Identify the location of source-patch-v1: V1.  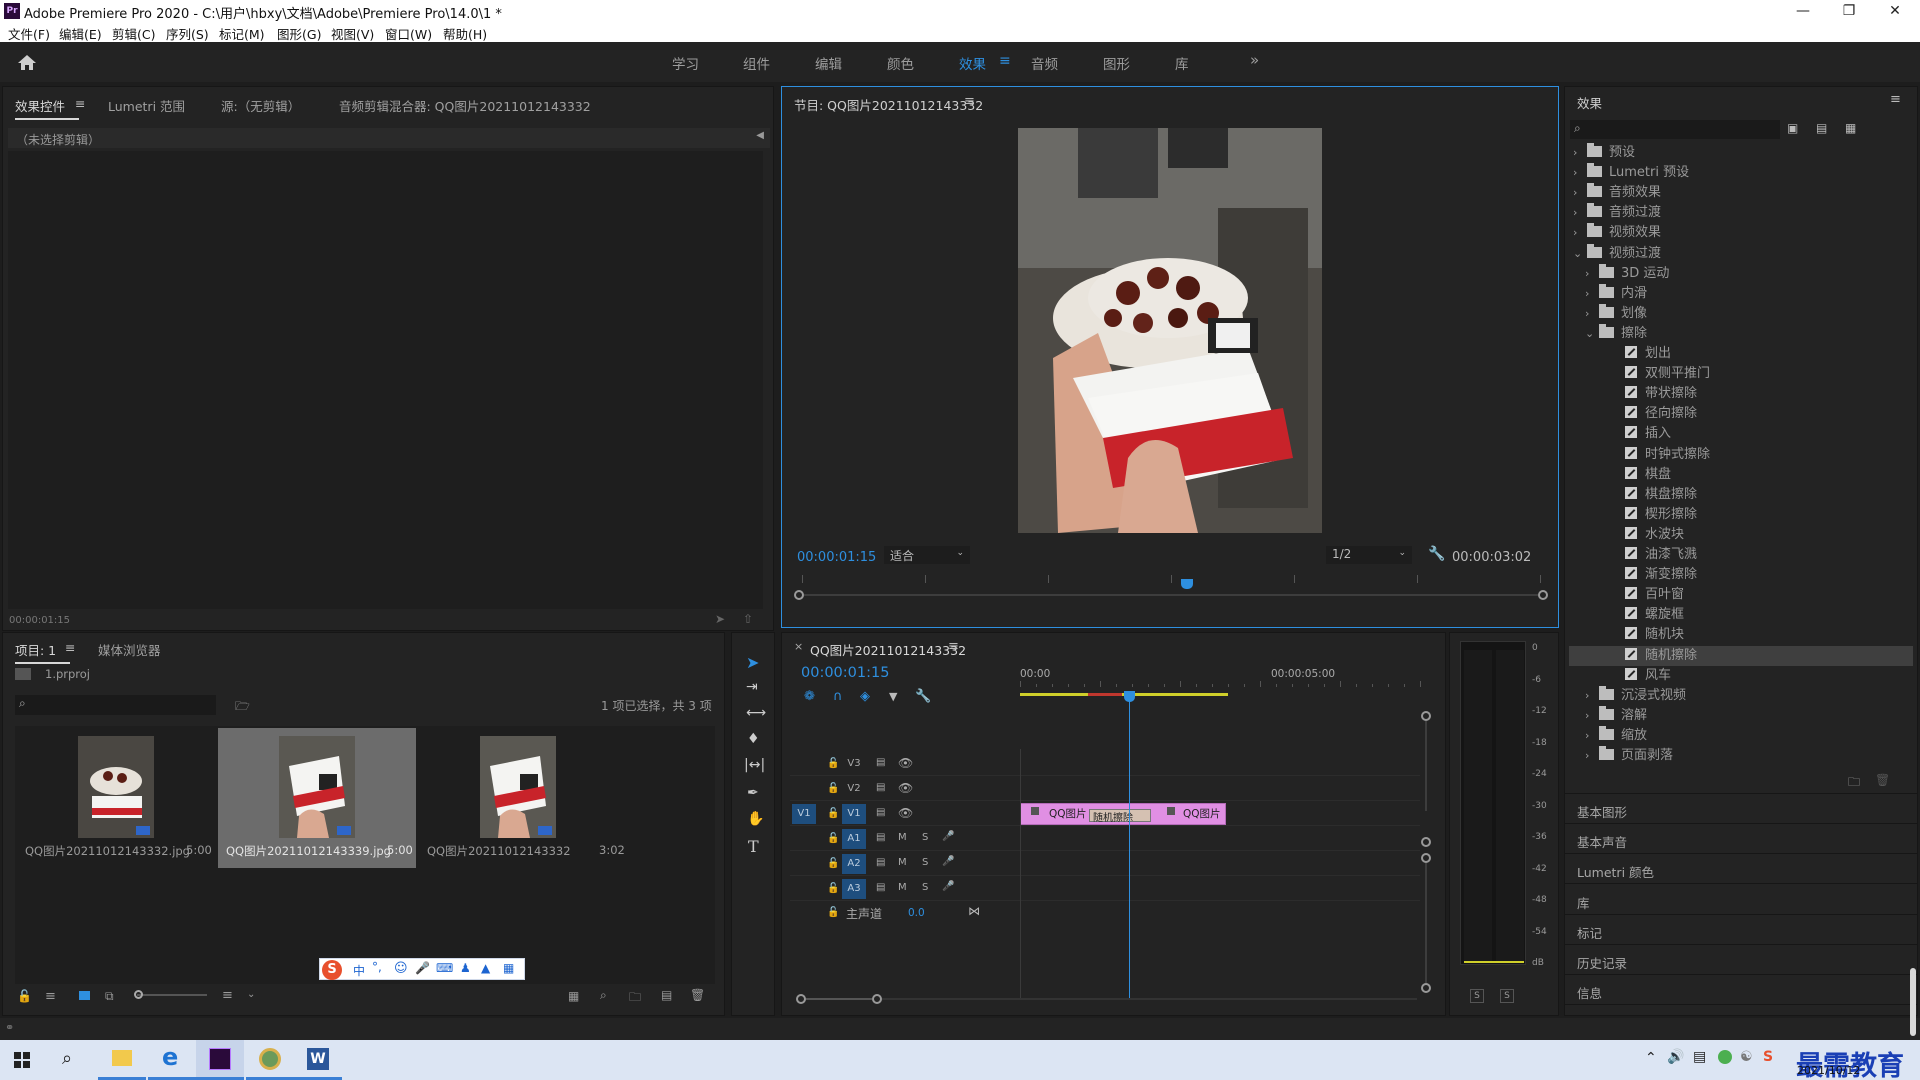
(804, 814).